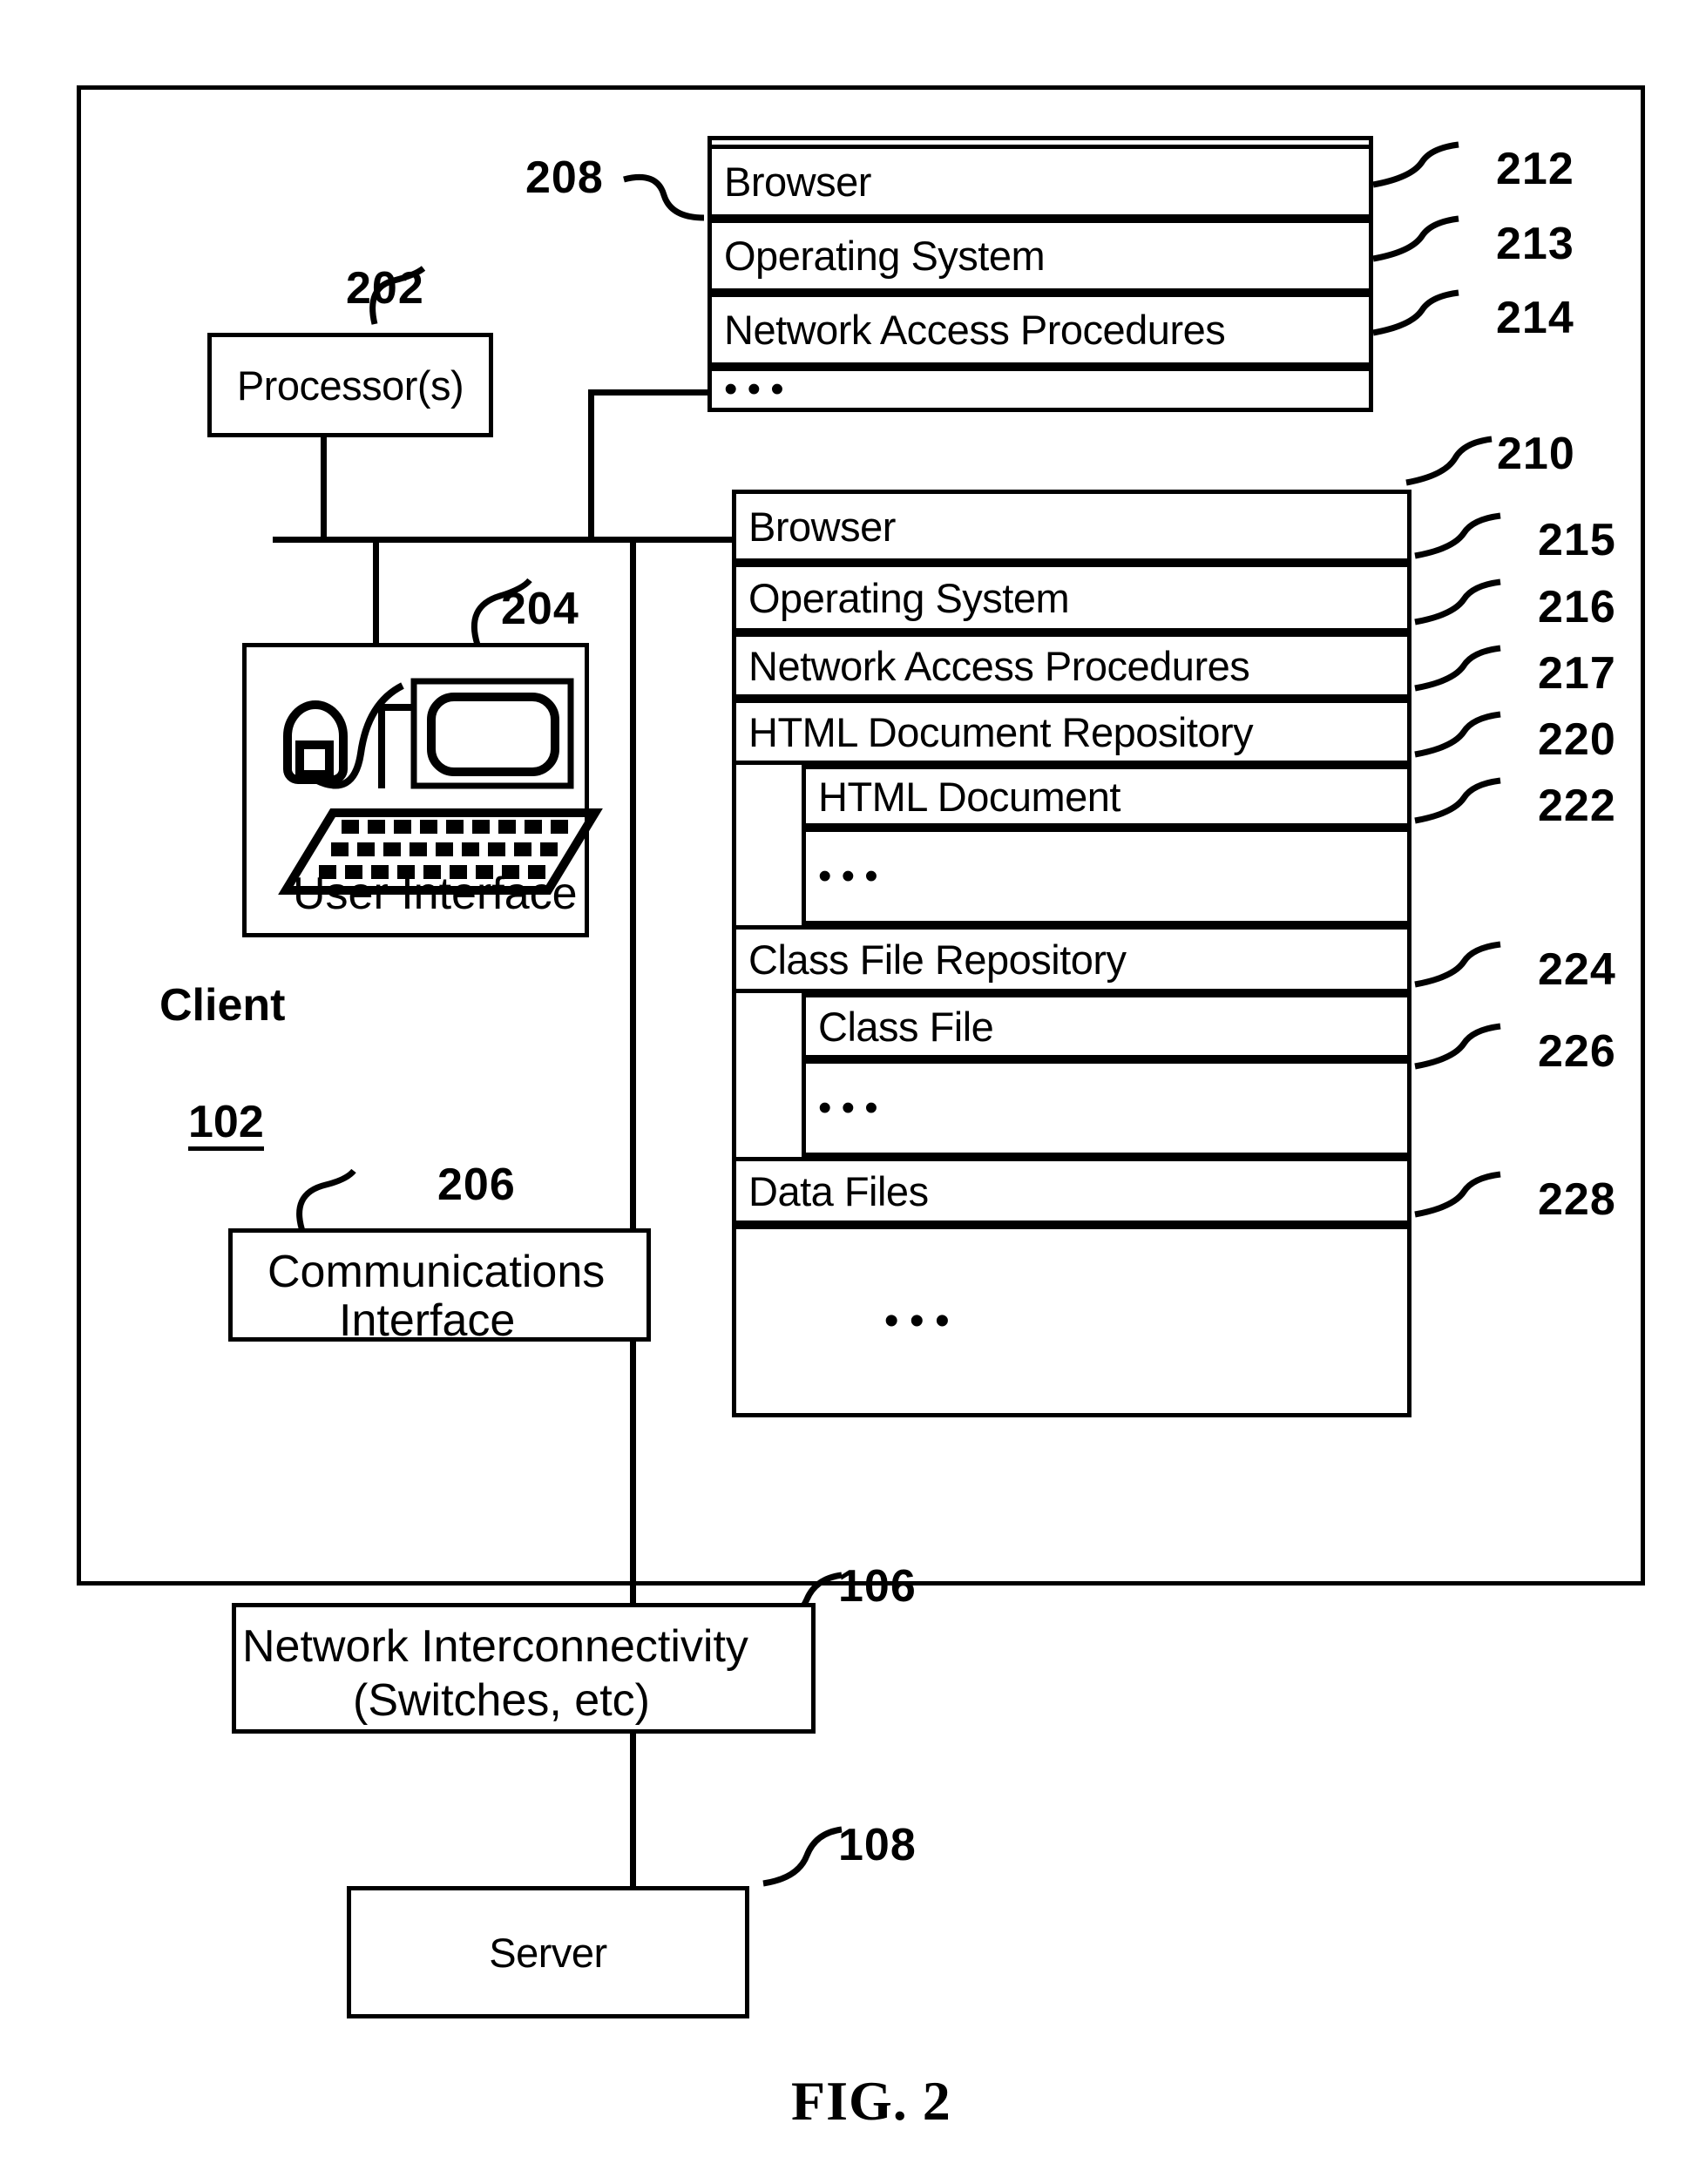 Image resolution: width=1706 pixels, height=2184 pixels. I want to click on ui-bus-stub, so click(376, 591).